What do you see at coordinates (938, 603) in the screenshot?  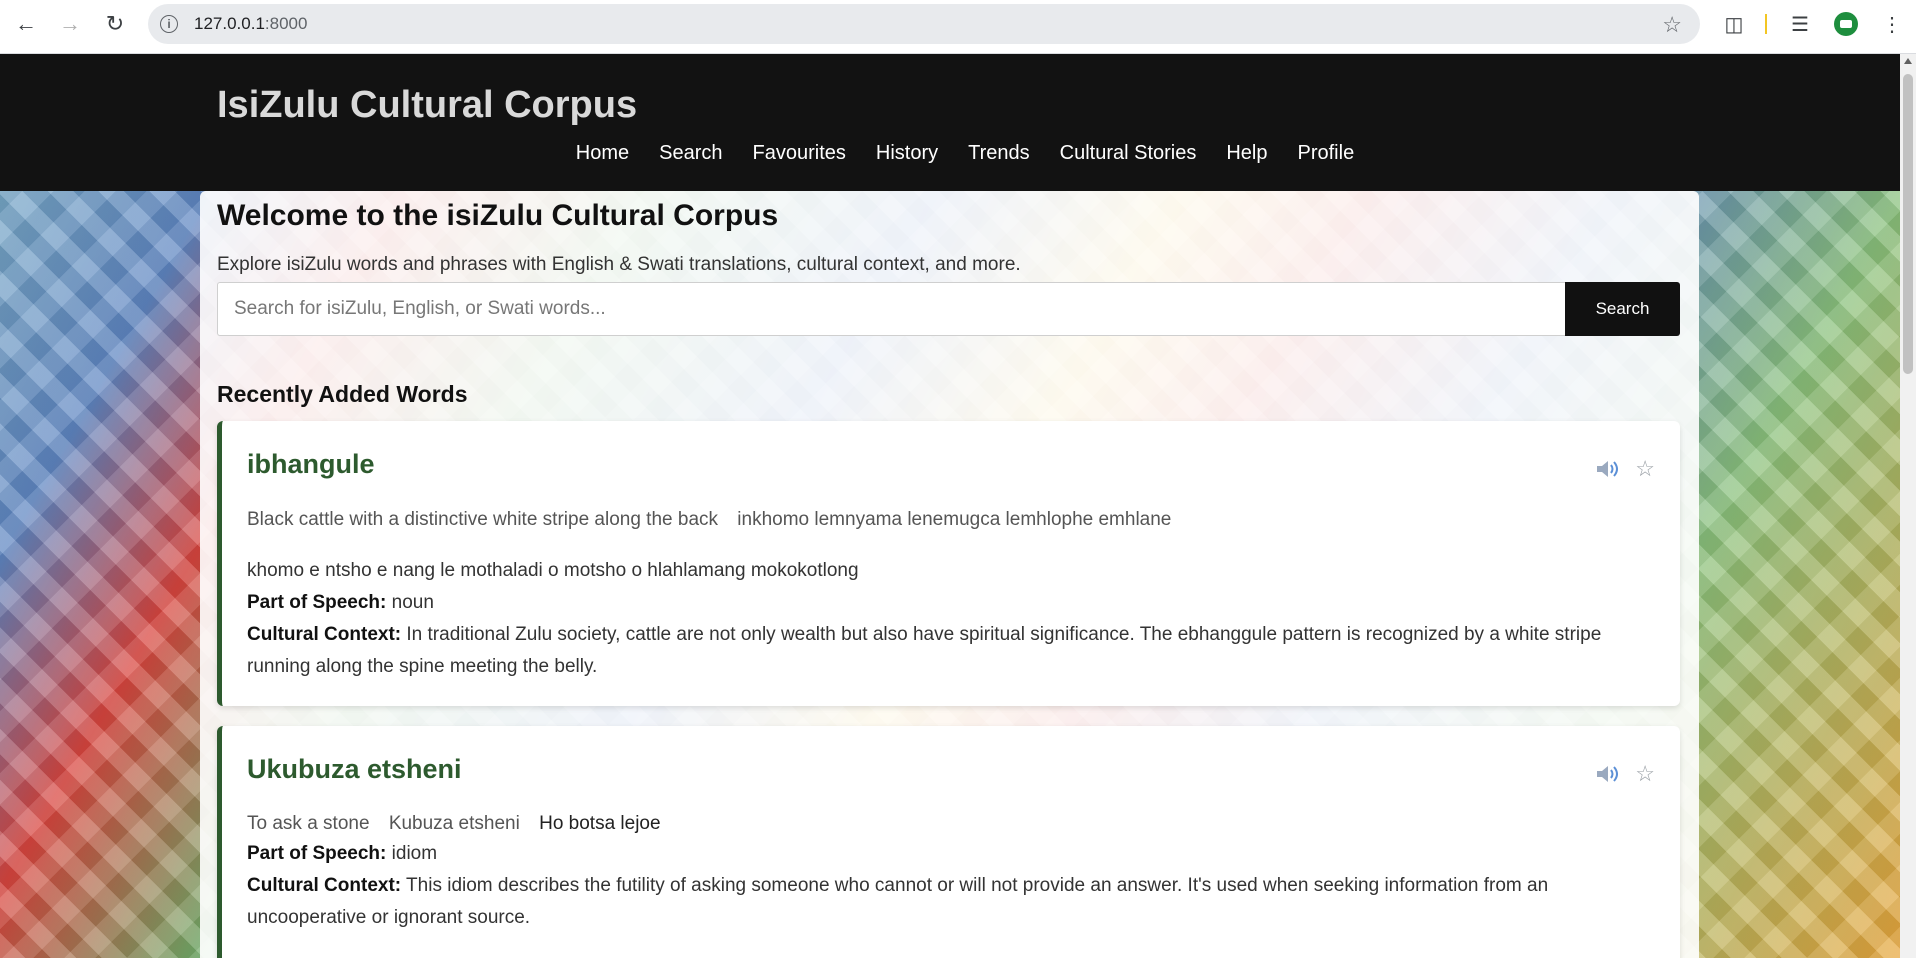 I see `part-of-speech: Part of Speech: noun` at bounding box center [938, 603].